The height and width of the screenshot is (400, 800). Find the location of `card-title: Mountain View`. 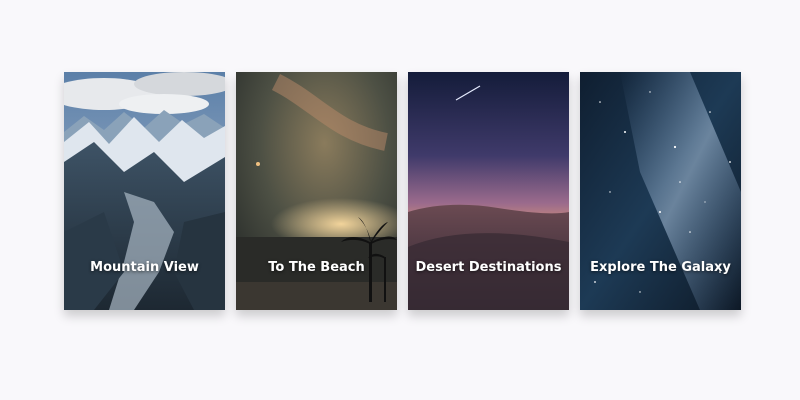

card-title: Mountain View is located at coordinates (144, 267).